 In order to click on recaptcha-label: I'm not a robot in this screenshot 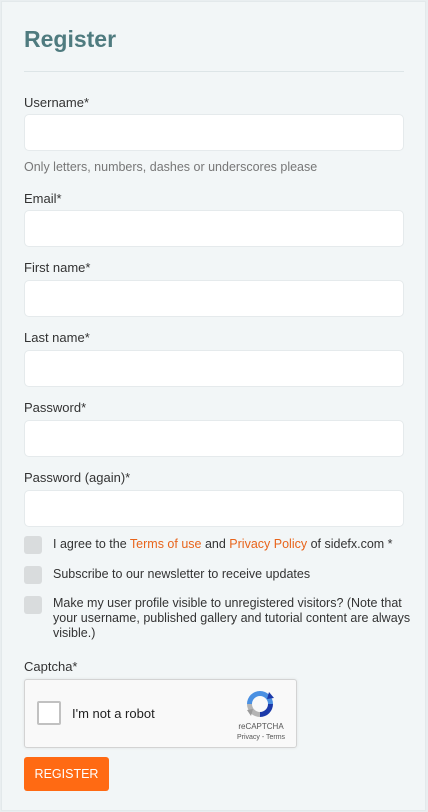, I will do `click(113, 713)`.